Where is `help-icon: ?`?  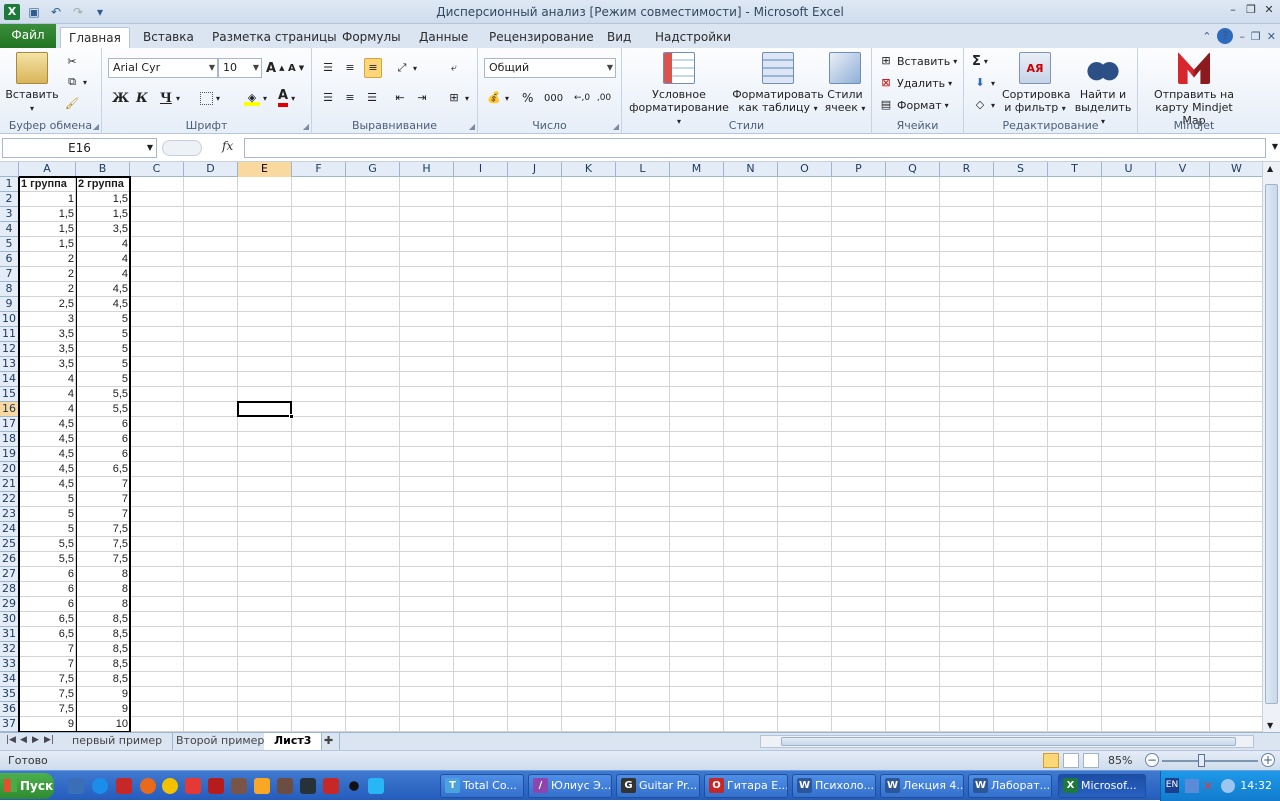 help-icon: ? is located at coordinates (1225, 36).